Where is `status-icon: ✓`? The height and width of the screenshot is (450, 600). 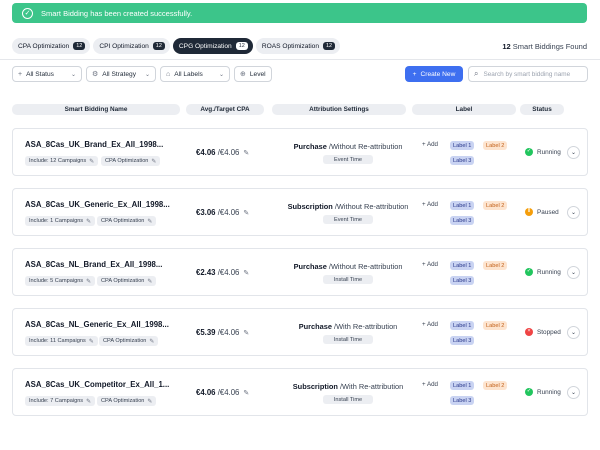 status-icon: ✓ is located at coordinates (529, 272).